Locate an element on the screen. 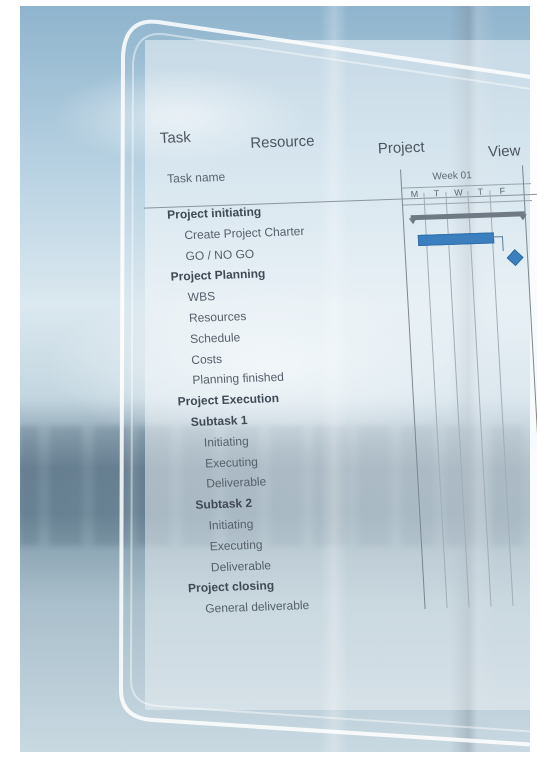 This screenshot has height=780, width=537. menu-resource: Resource is located at coordinates (282, 142).